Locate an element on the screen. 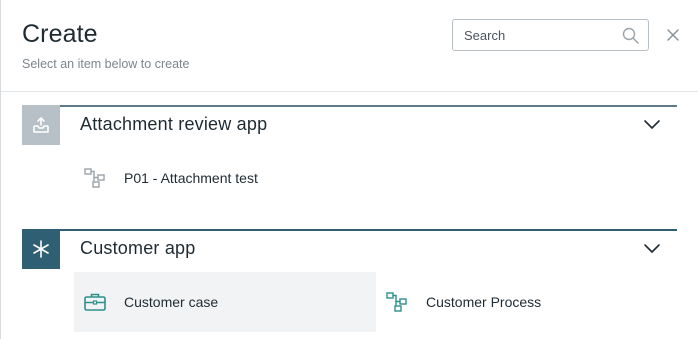  list-item-label: Customer Process is located at coordinates (484, 302).